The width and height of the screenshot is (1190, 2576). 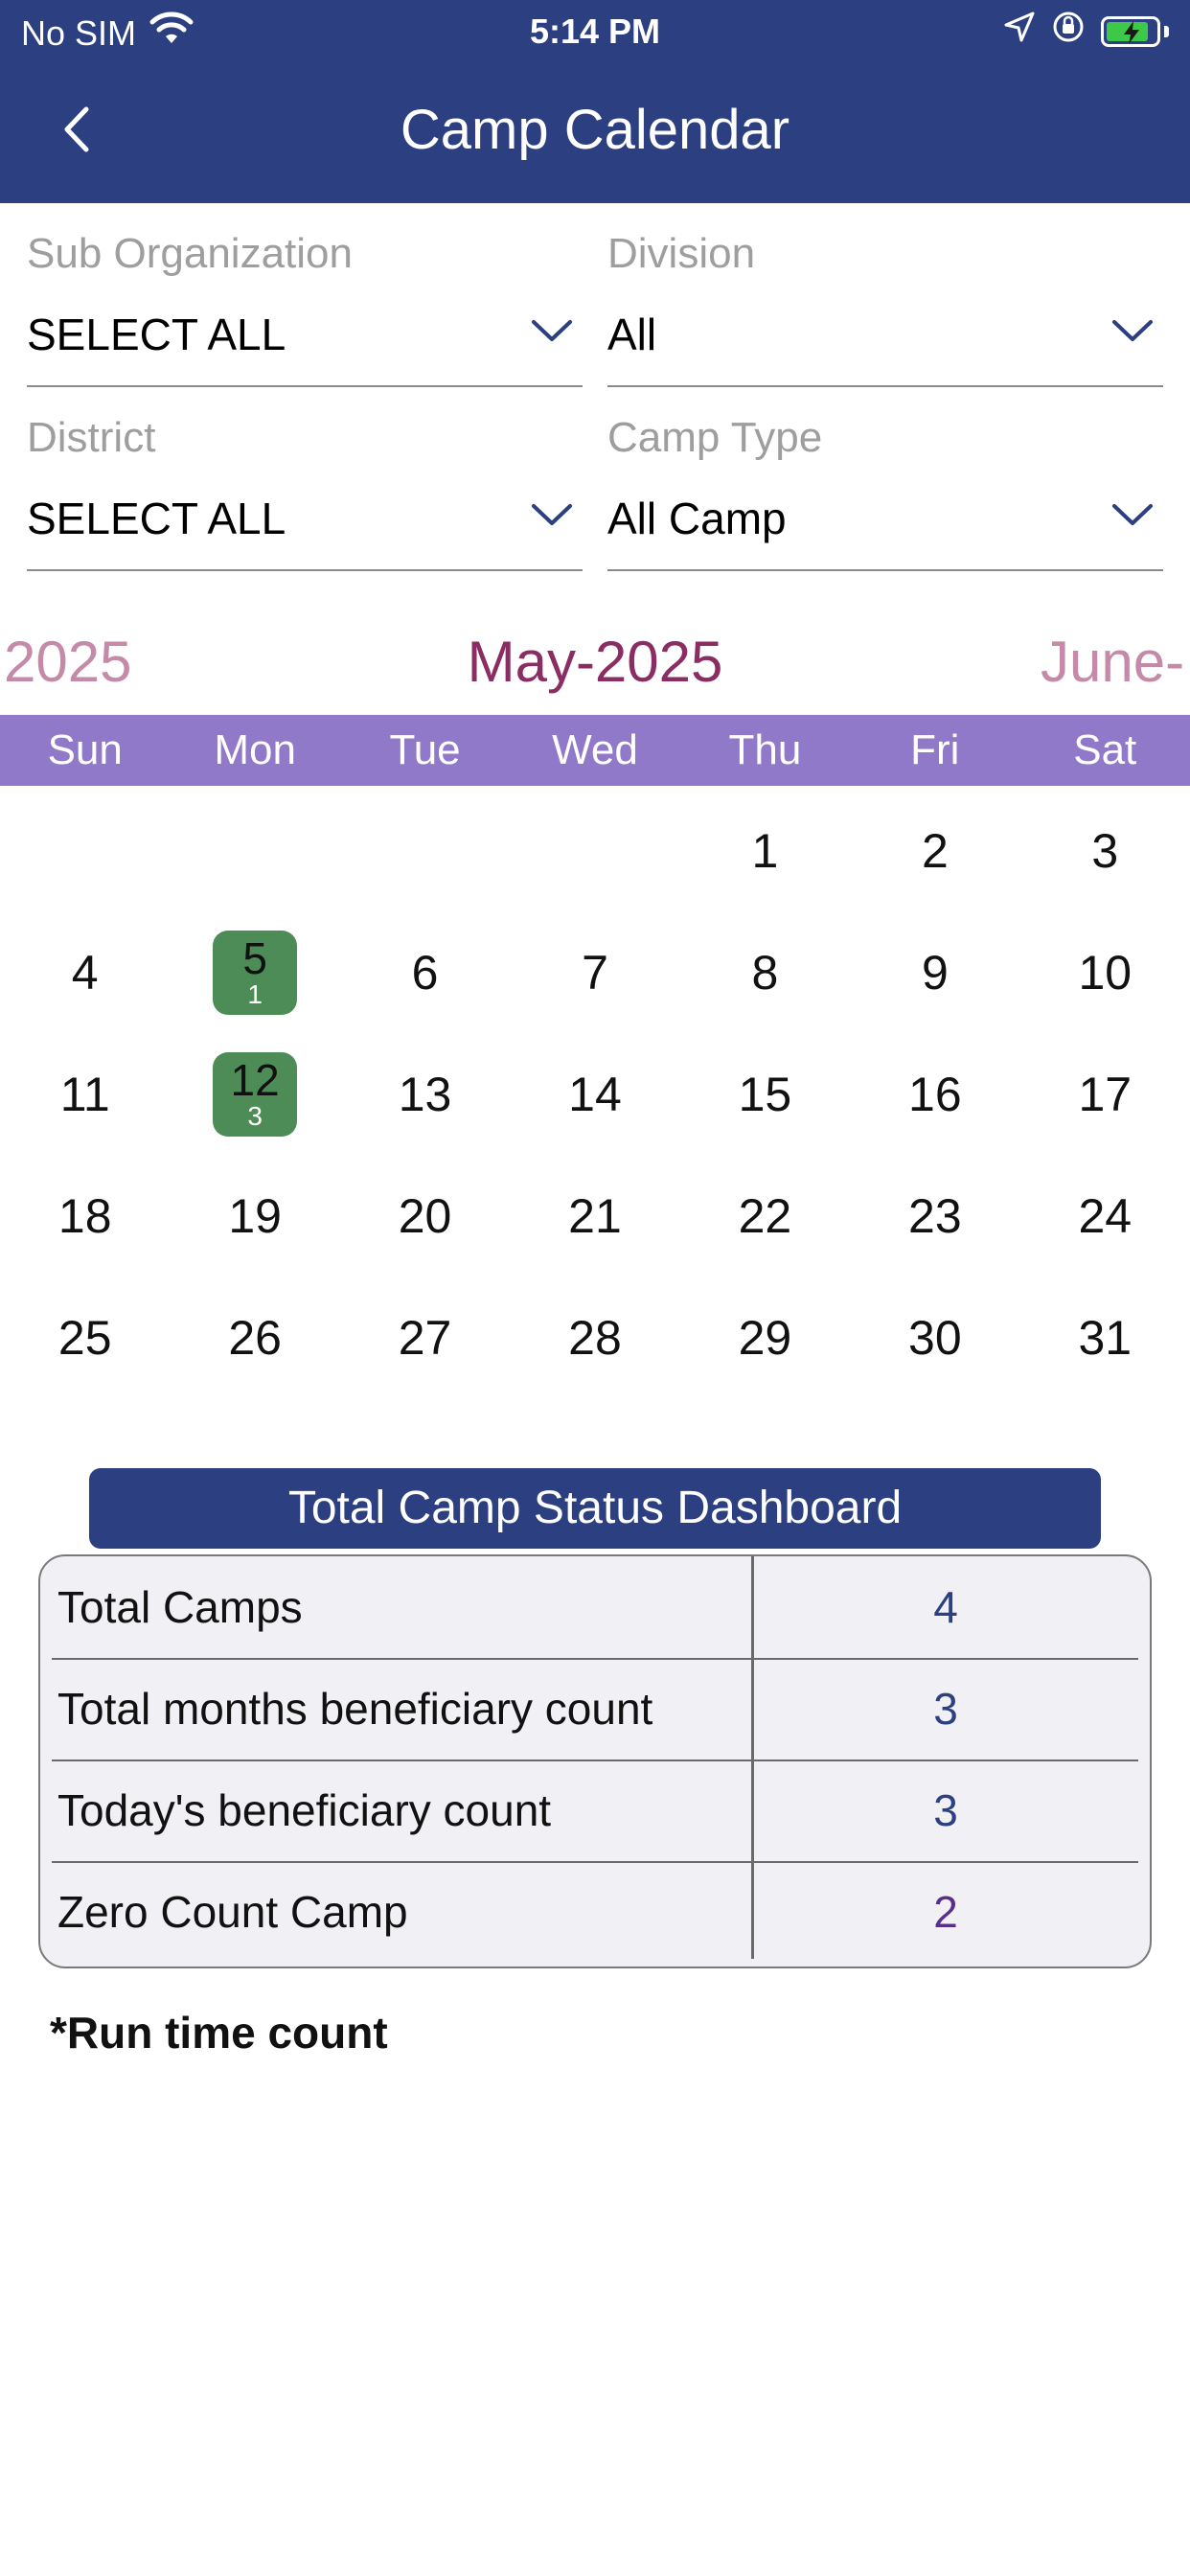 I want to click on day-number: 27, so click(x=425, y=1337).